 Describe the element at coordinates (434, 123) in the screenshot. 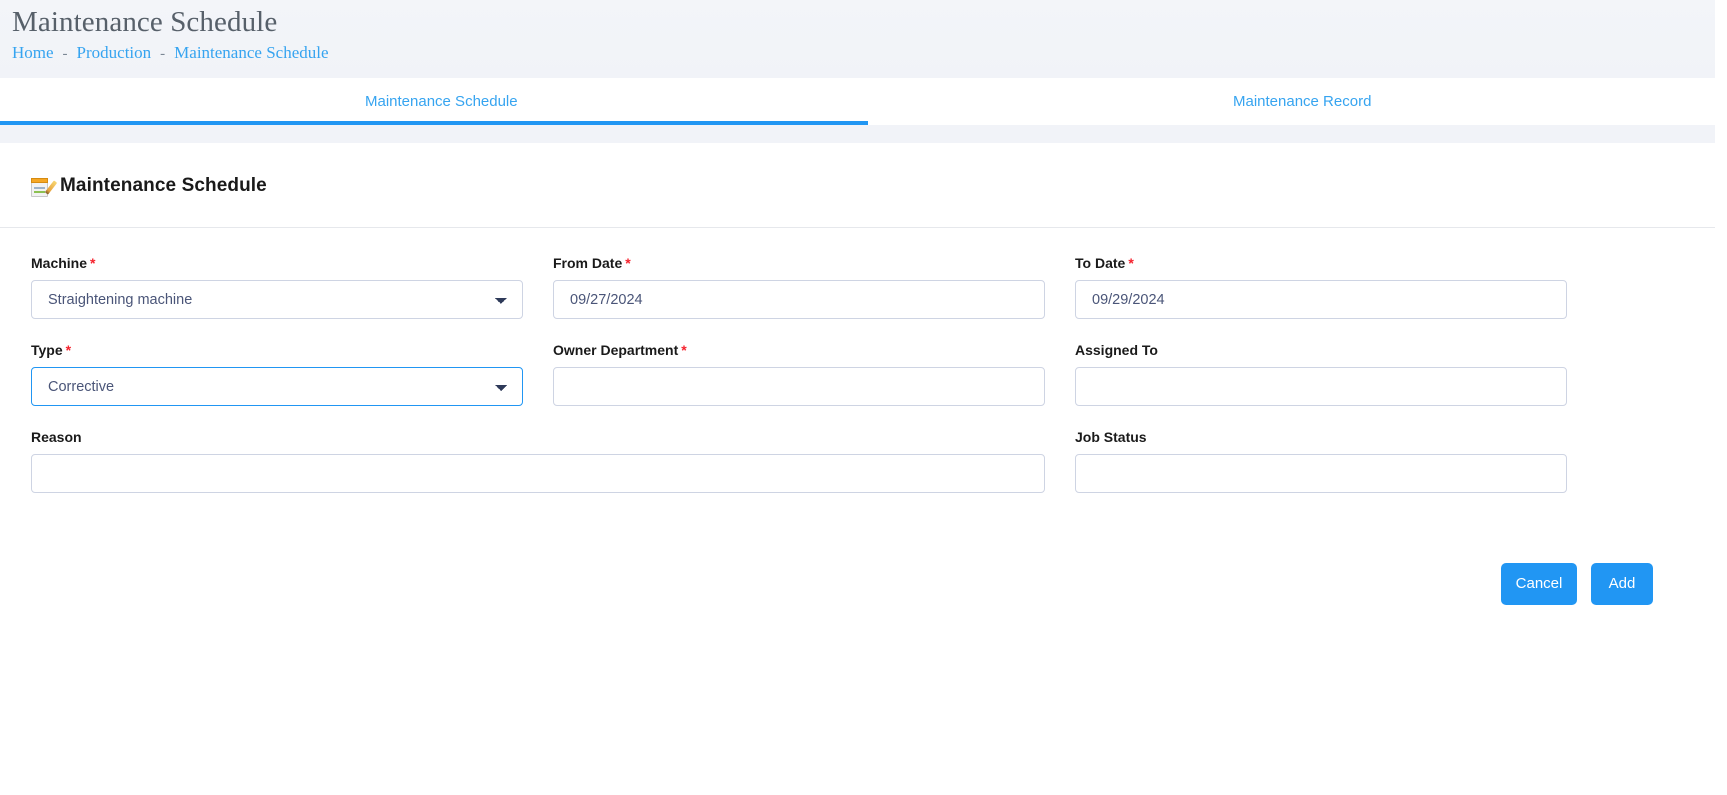

I see `tab-active-indicator` at that location.